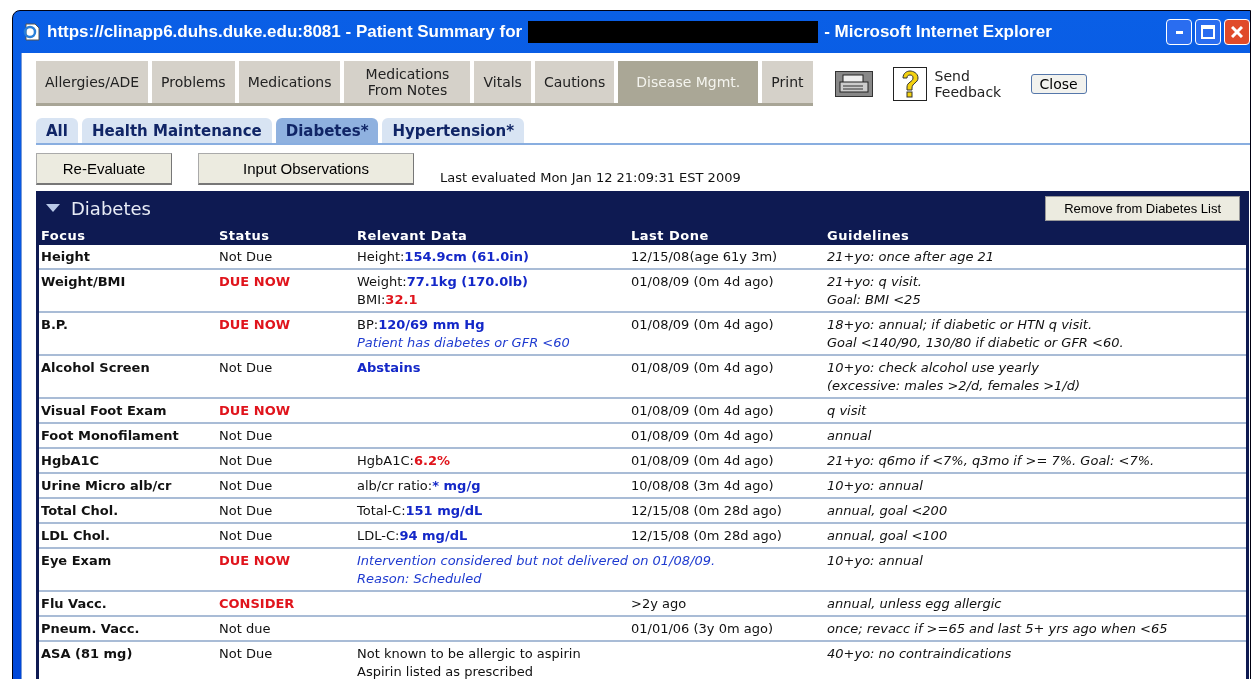 The height and width of the screenshot is (679, 1251). I want to click on close-button, so click(1237, 32).